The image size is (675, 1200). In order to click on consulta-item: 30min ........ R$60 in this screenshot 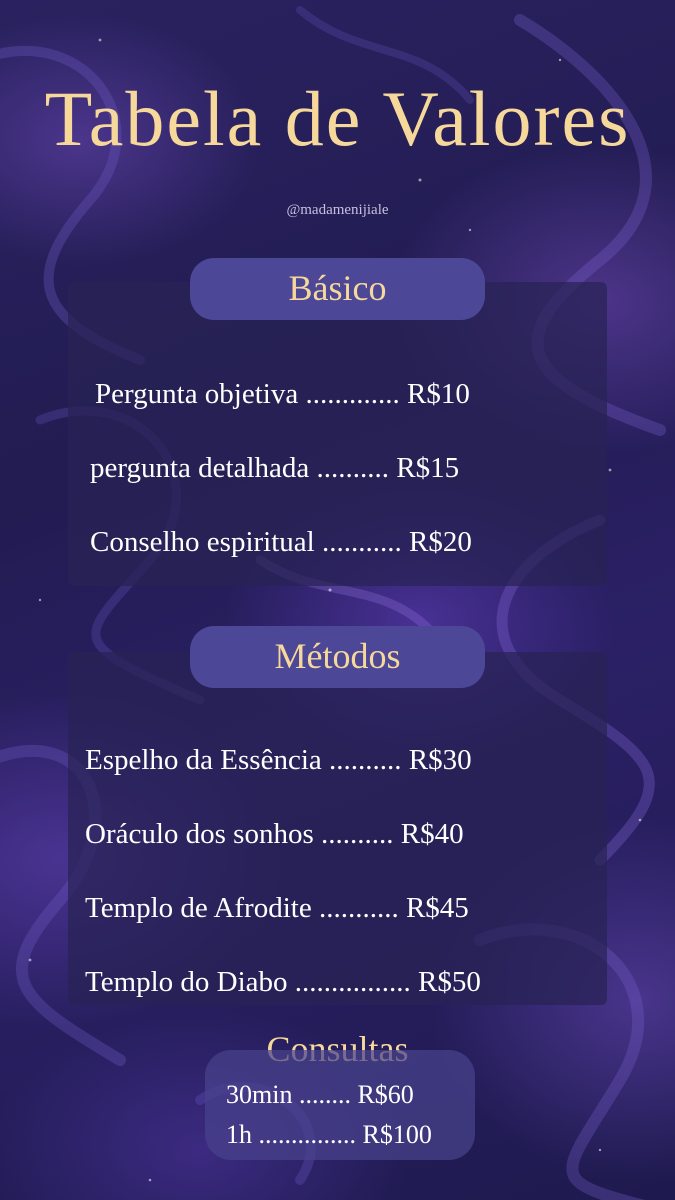, I will do `click(320, 1094)`.